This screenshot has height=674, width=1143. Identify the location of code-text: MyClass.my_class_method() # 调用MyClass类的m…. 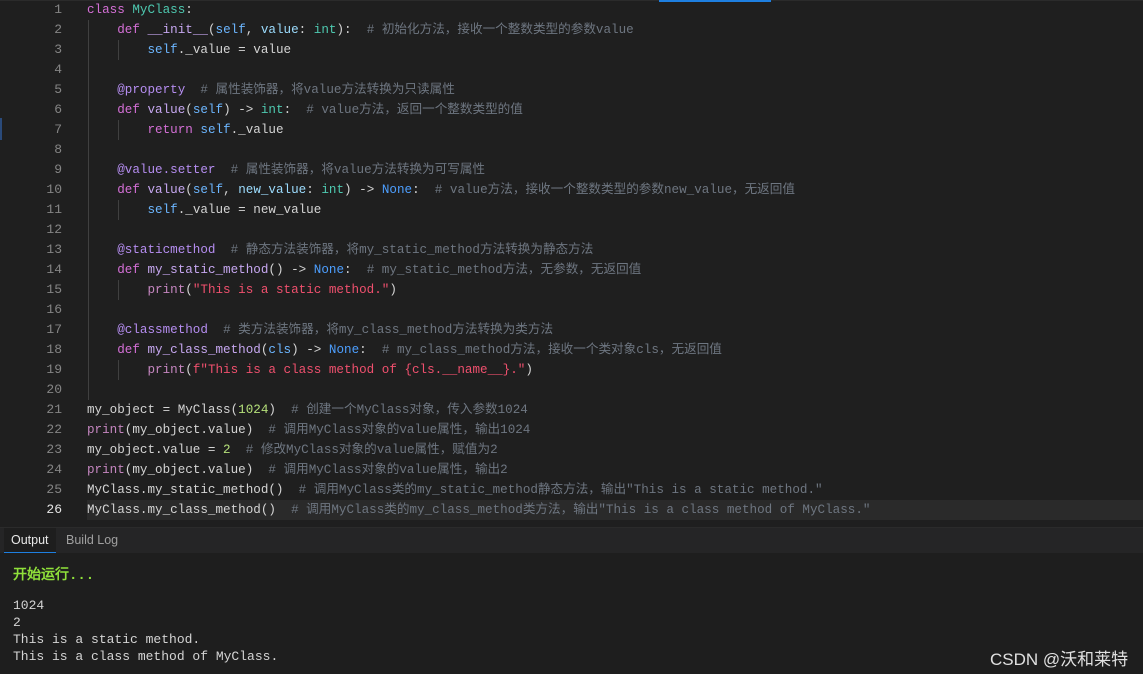
(615, 510).